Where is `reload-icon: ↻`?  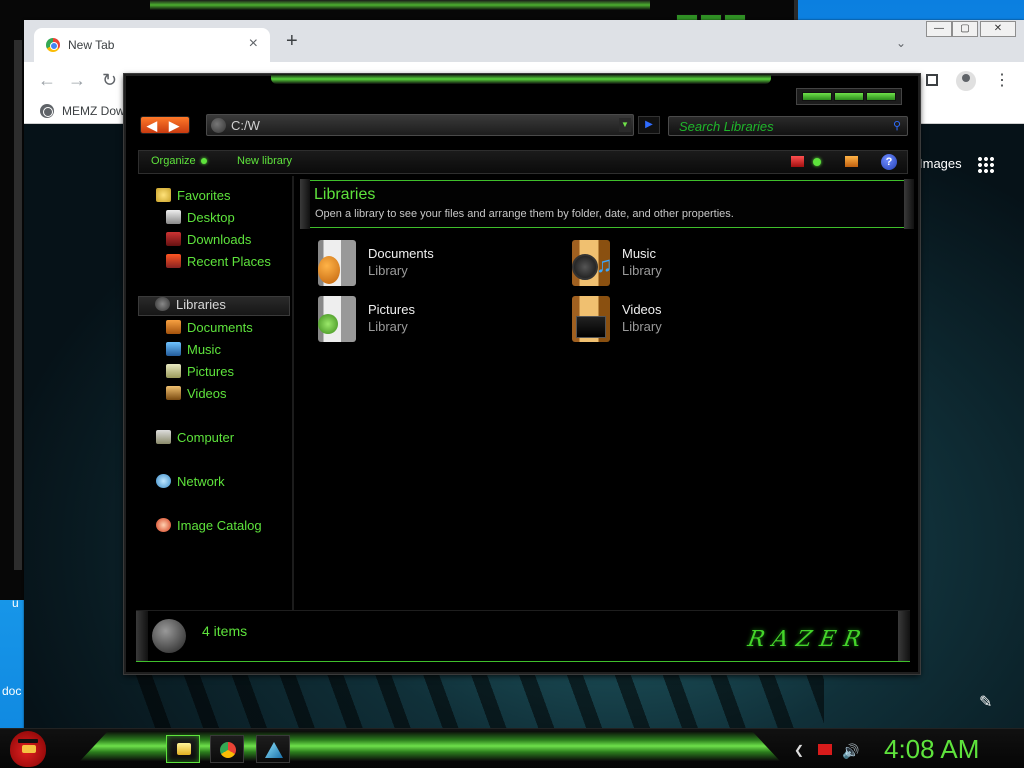 reload-icon: ↻ is located at coordinates (109, 80).